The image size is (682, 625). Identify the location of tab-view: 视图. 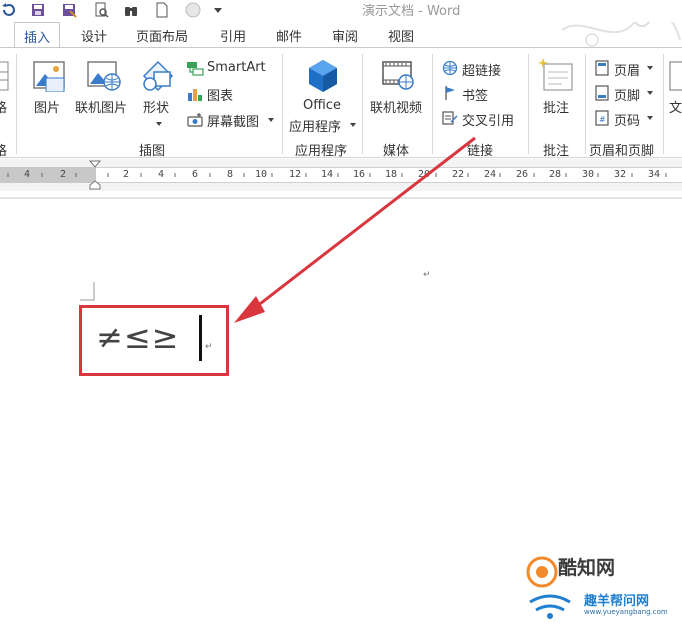
(401, 35).